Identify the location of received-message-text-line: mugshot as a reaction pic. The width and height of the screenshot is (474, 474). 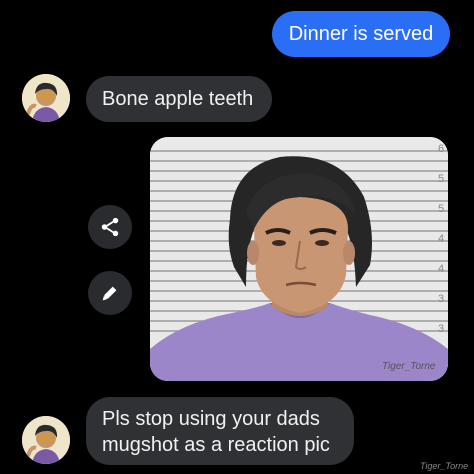
(216, 445).